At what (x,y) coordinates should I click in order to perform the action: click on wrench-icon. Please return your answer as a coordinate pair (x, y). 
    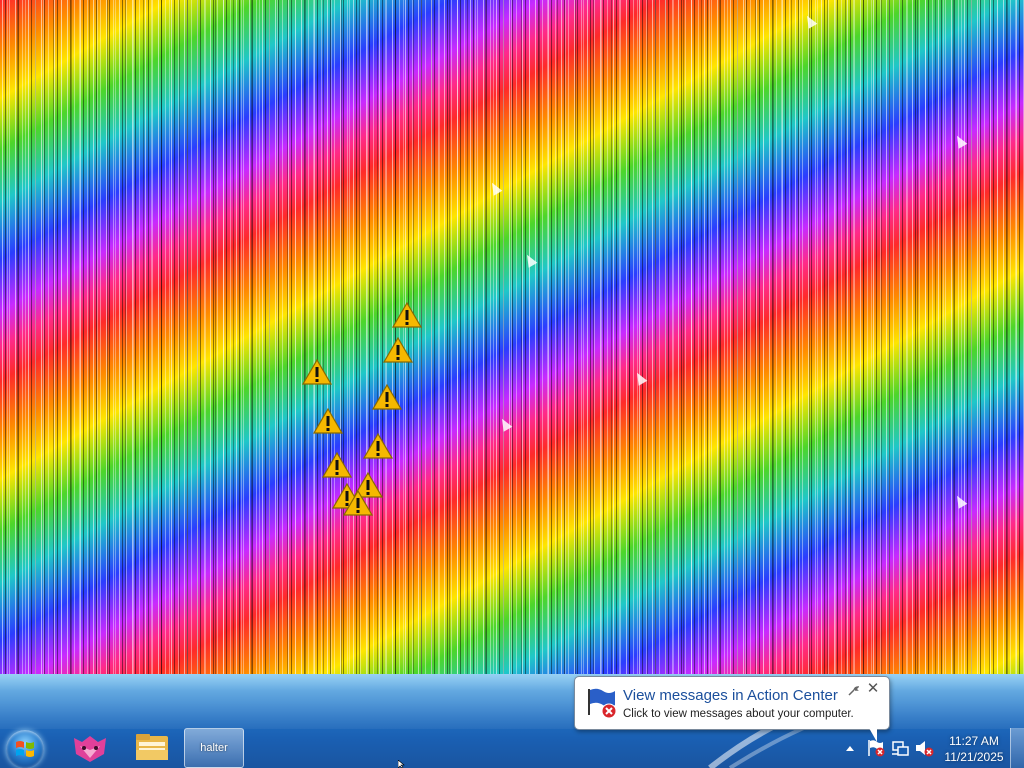
    Looking at the image, I should click on (853, 691).